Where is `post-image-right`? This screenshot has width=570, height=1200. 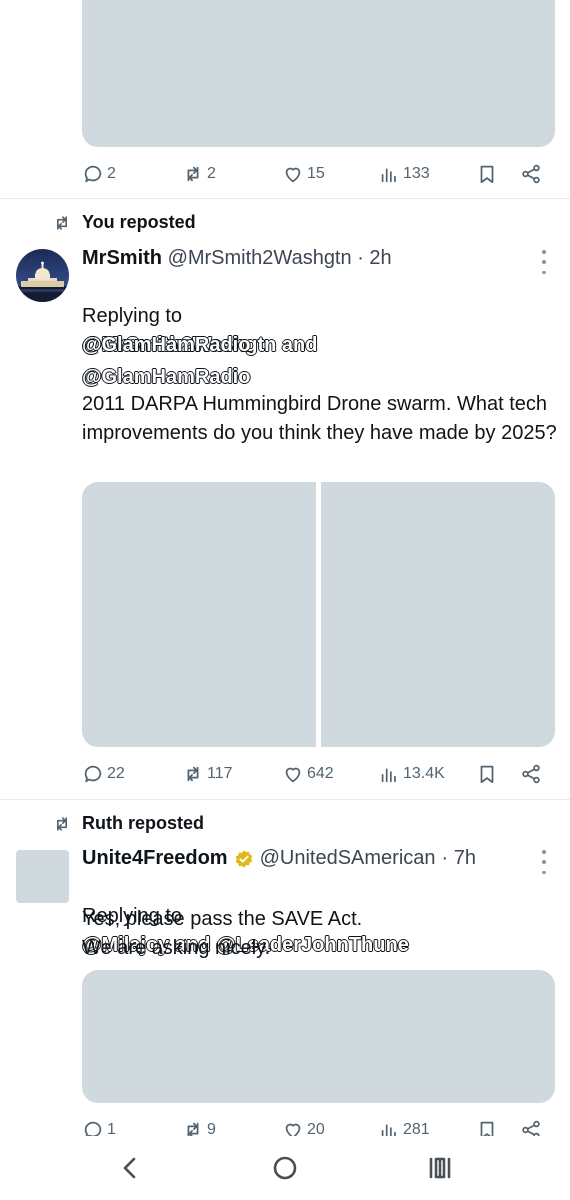 post-image-right is located at coordinates (438, 614).